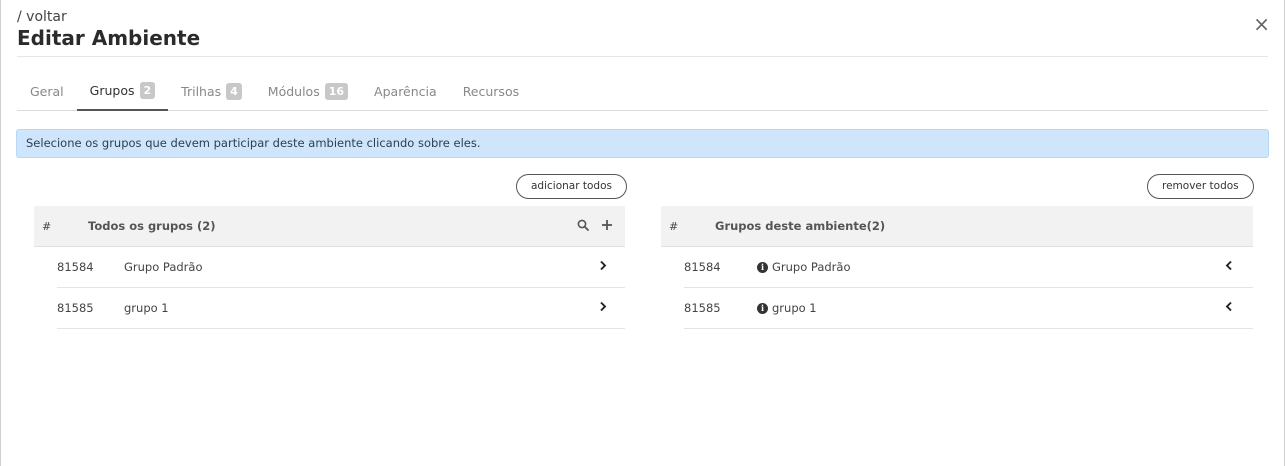 The height and width of the screenshot is (466, 1285). I want to click on tab-modulos: Módulos 16, so click(308, 91).